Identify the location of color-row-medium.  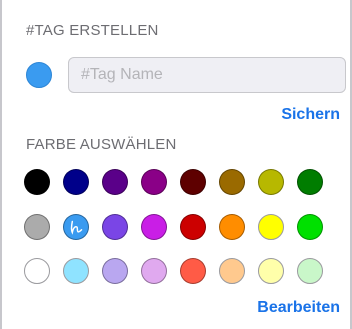
(173, 227).